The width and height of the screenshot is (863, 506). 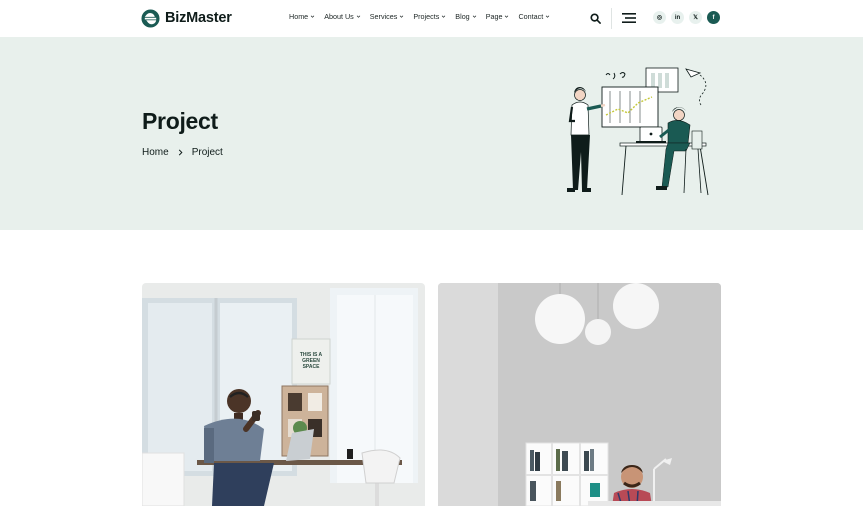 What do you see at coordinates (638, 131) in the screenshot?
I see `team-presentation-illustration` at bounding box center [638, 131].